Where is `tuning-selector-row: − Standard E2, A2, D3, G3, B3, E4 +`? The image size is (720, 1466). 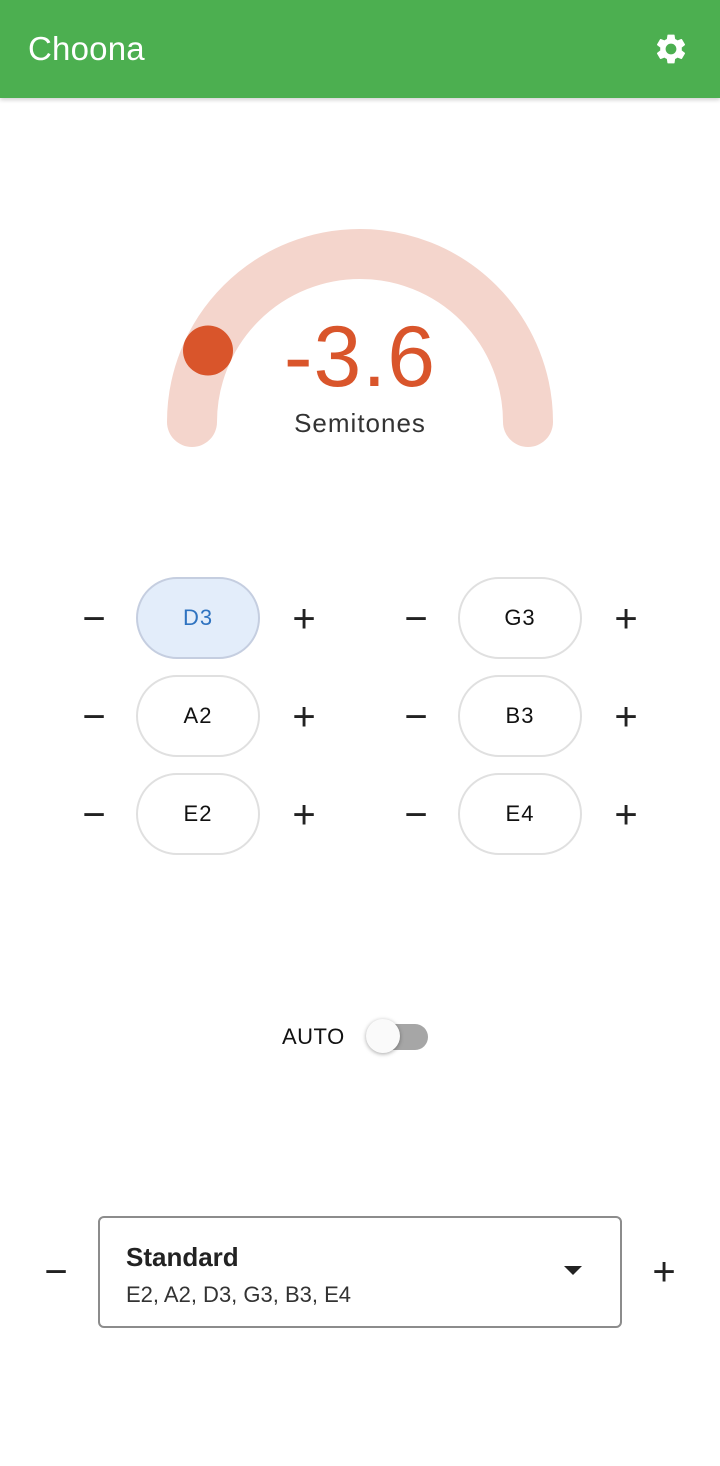
tuning-selector-row: − Standard E2, A2, D3, G3, B3, E4 + is located at coordinates (360, 1272).